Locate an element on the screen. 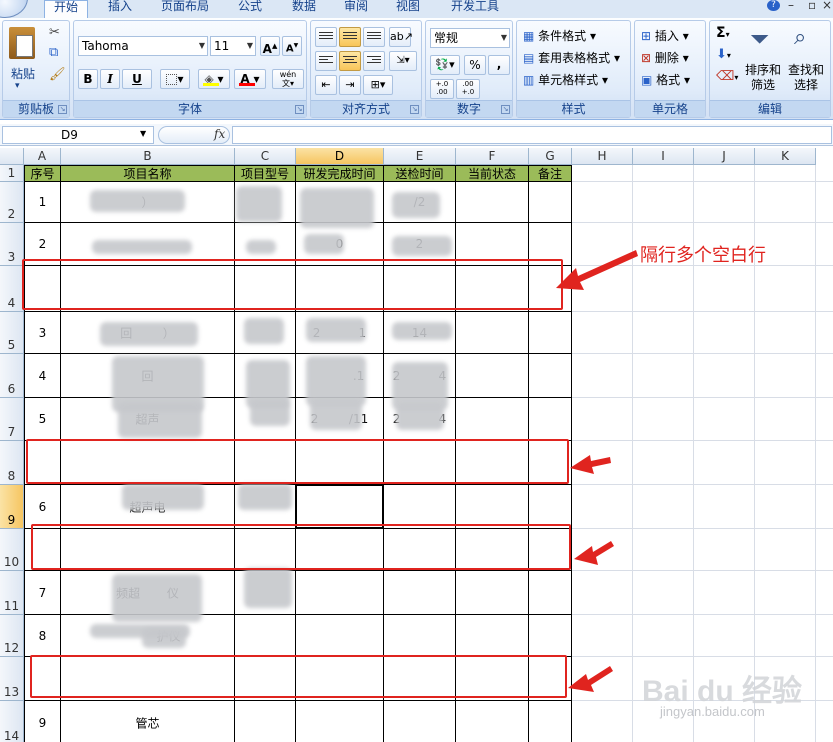 The height and width of the screenshot is (742, 833). annotation-label: 隔行多个空白行 is located at coordinates (703, 255).